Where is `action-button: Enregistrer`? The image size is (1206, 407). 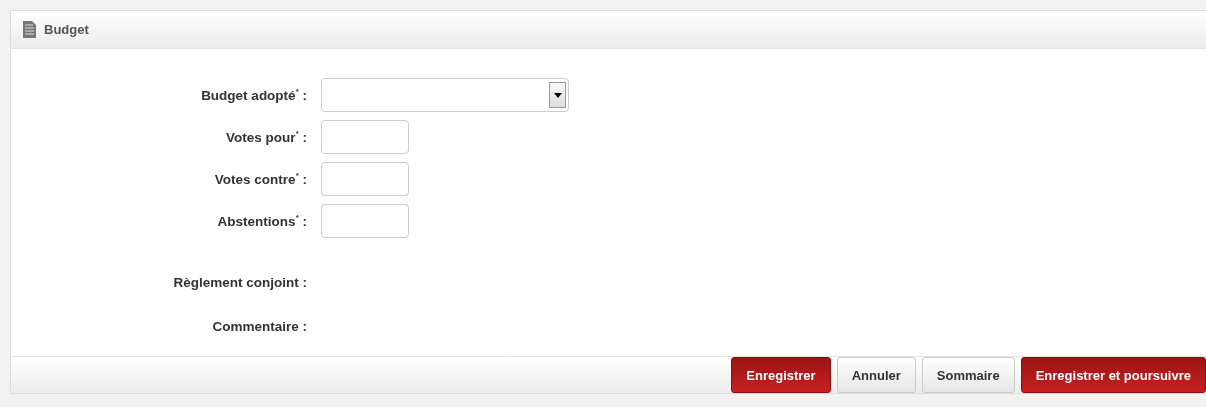
action-button: Enregistrer is located at coordinates (781, 375).